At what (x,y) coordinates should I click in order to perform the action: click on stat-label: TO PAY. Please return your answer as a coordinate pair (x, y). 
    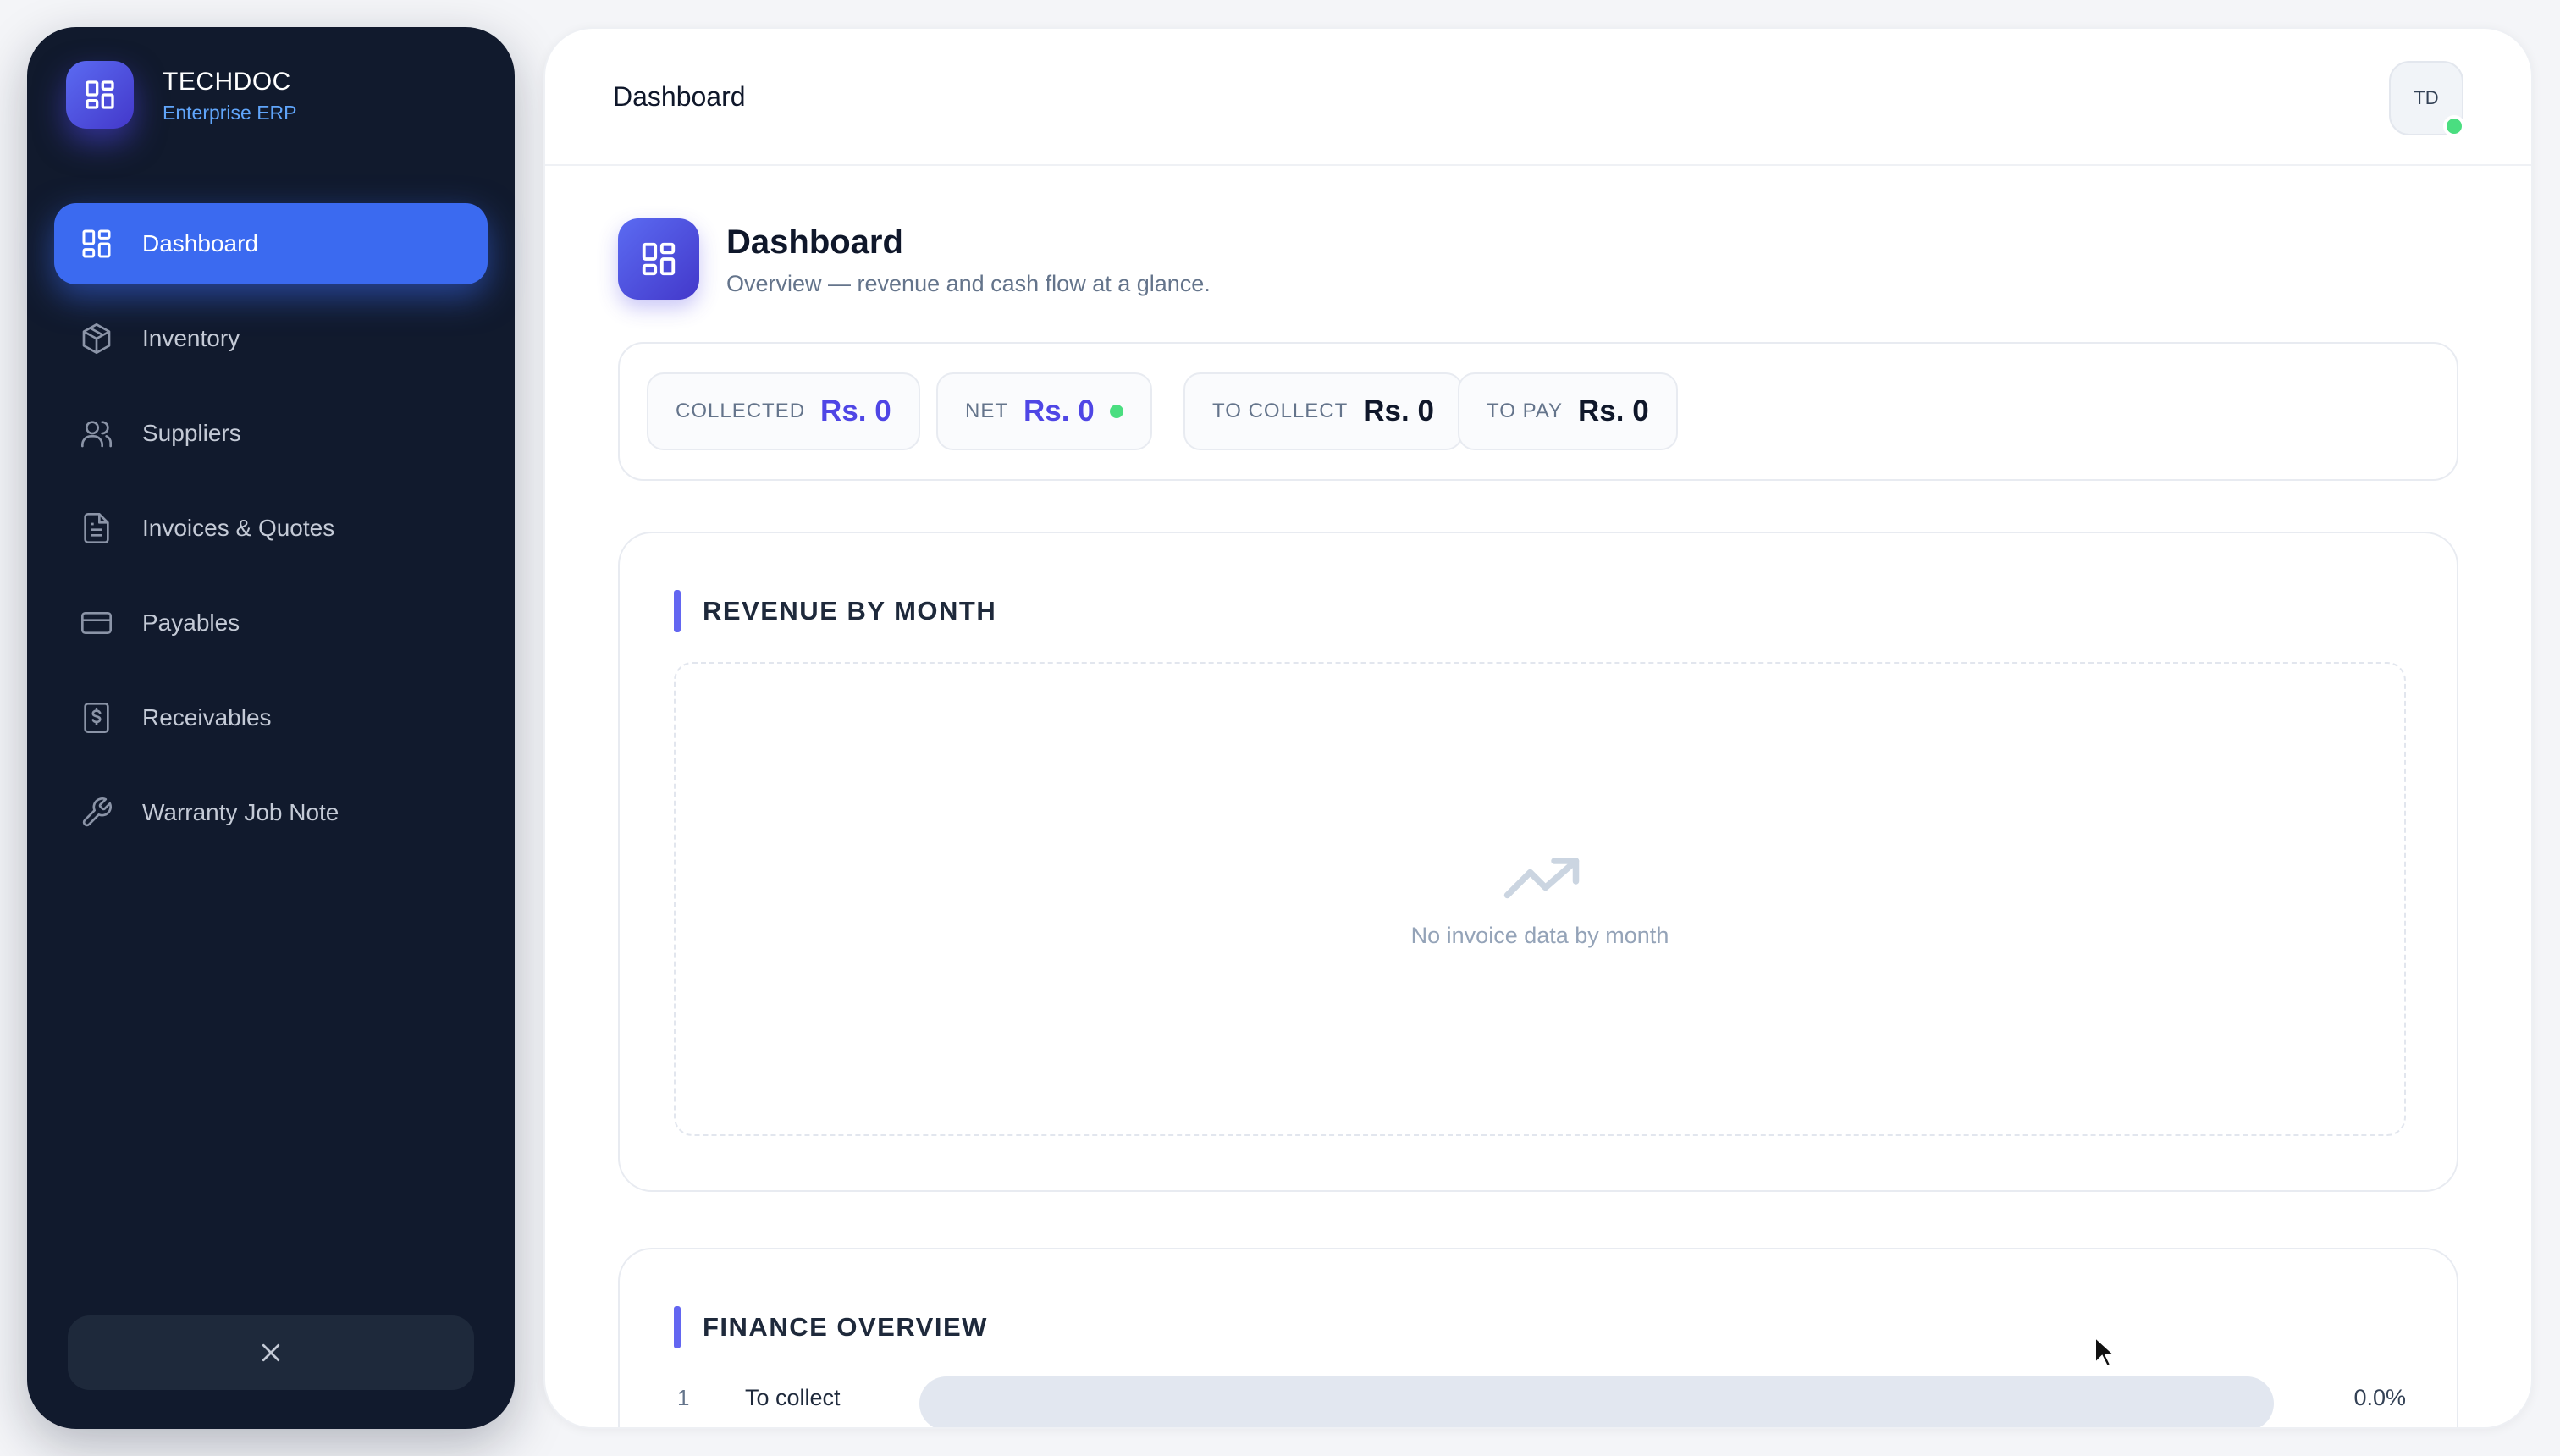
    Looking at the image, I should click on (1525, 411).